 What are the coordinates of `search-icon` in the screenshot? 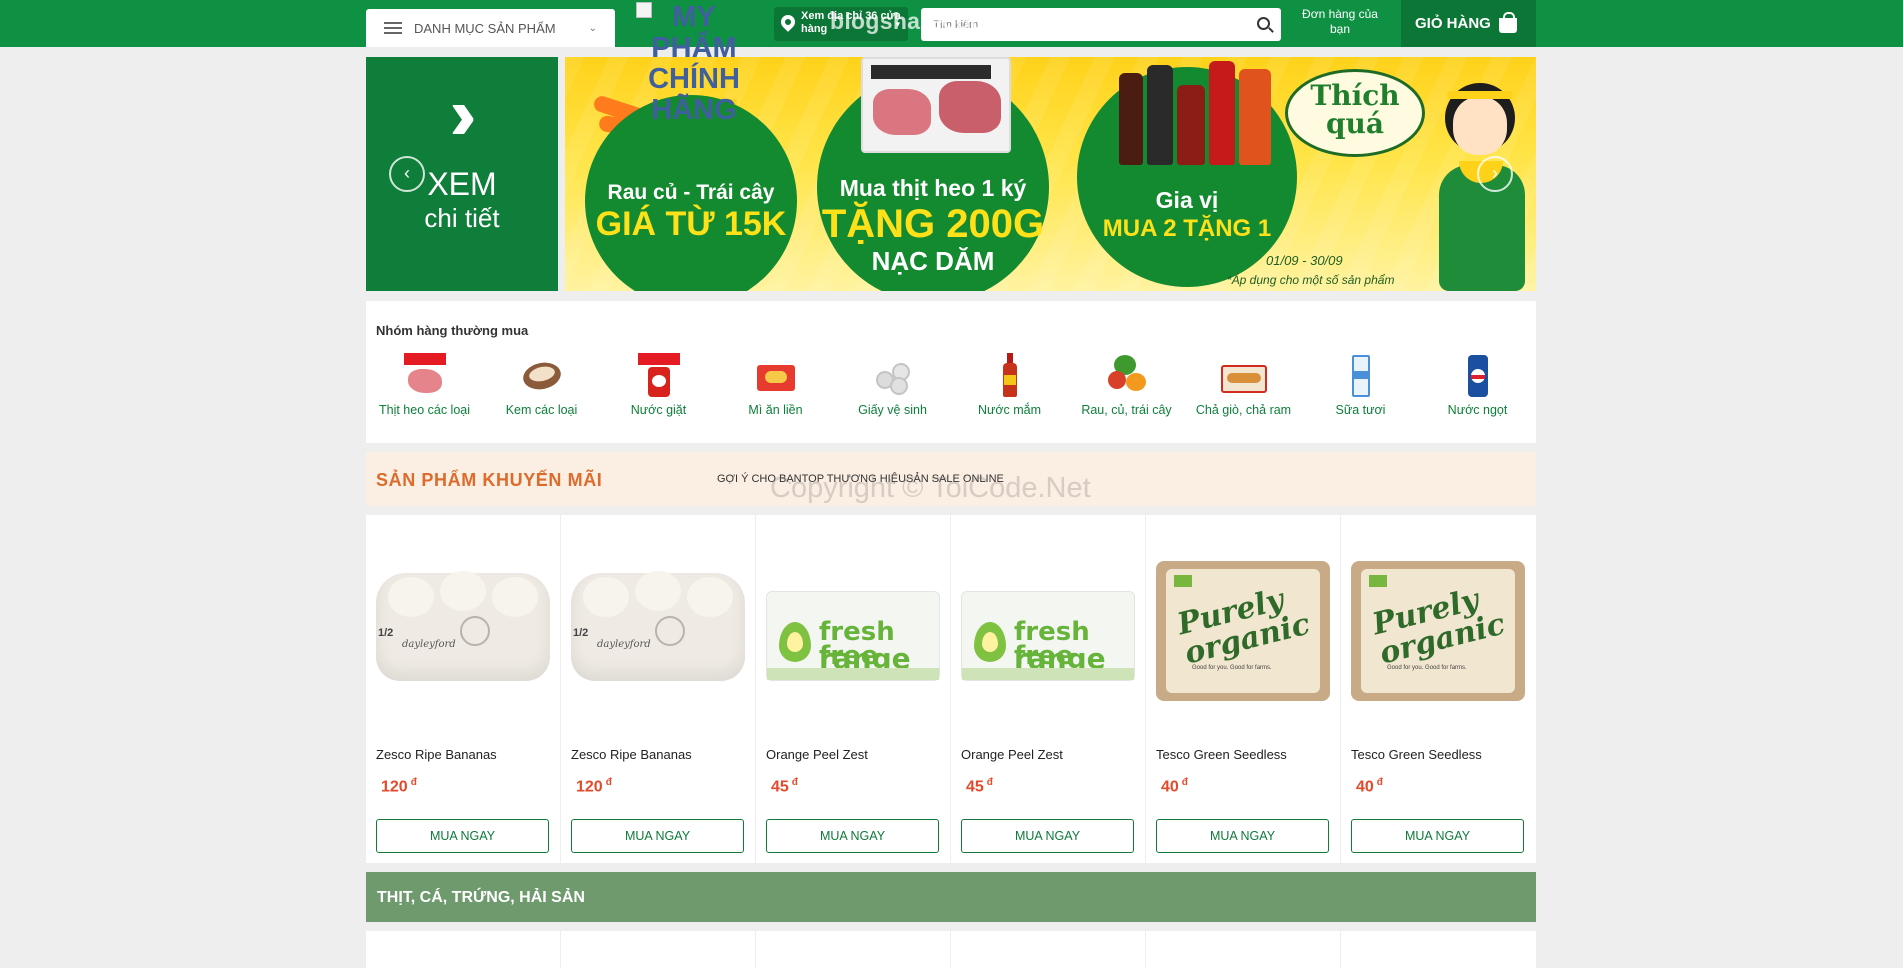 It's located at (1263, 23).